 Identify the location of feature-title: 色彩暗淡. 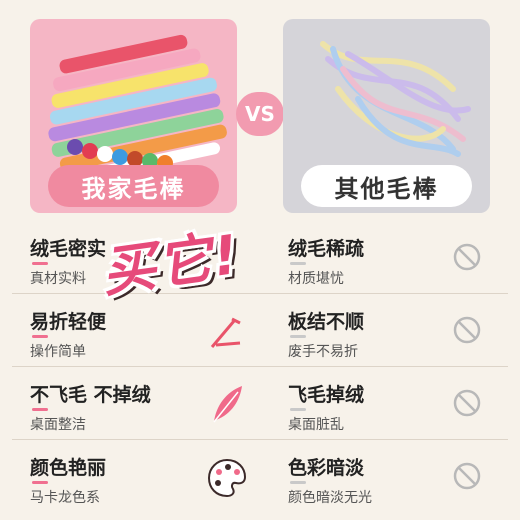
(326, 468).